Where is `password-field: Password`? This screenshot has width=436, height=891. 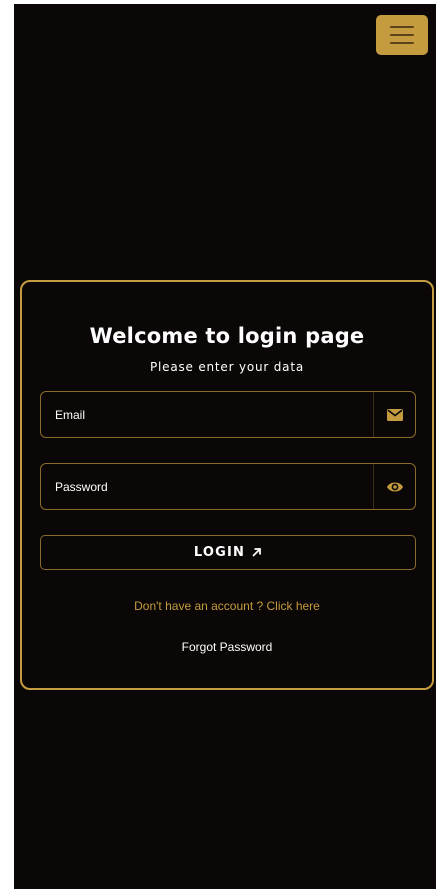
password-field: Password is located at coordinates (228, 486).